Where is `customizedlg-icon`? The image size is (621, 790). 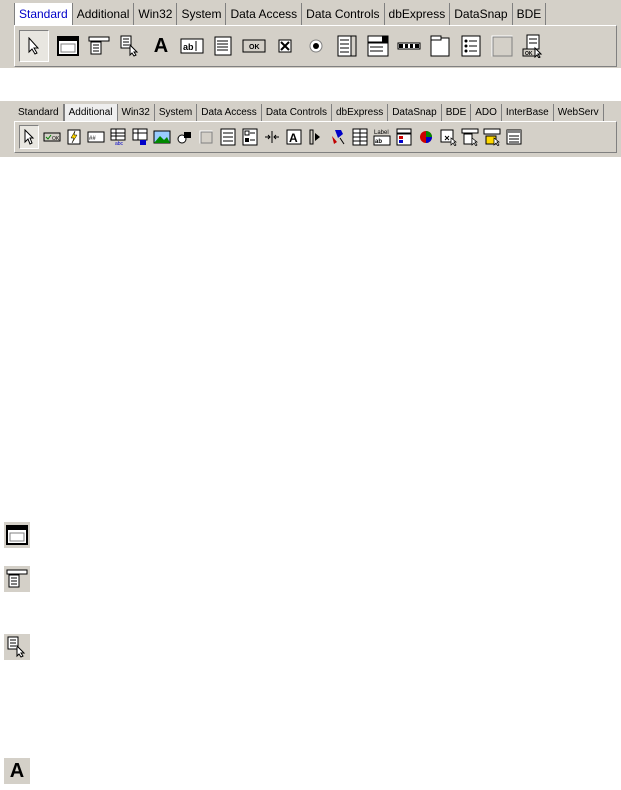 customizedlg-icon is located at coordinates (514, 137).